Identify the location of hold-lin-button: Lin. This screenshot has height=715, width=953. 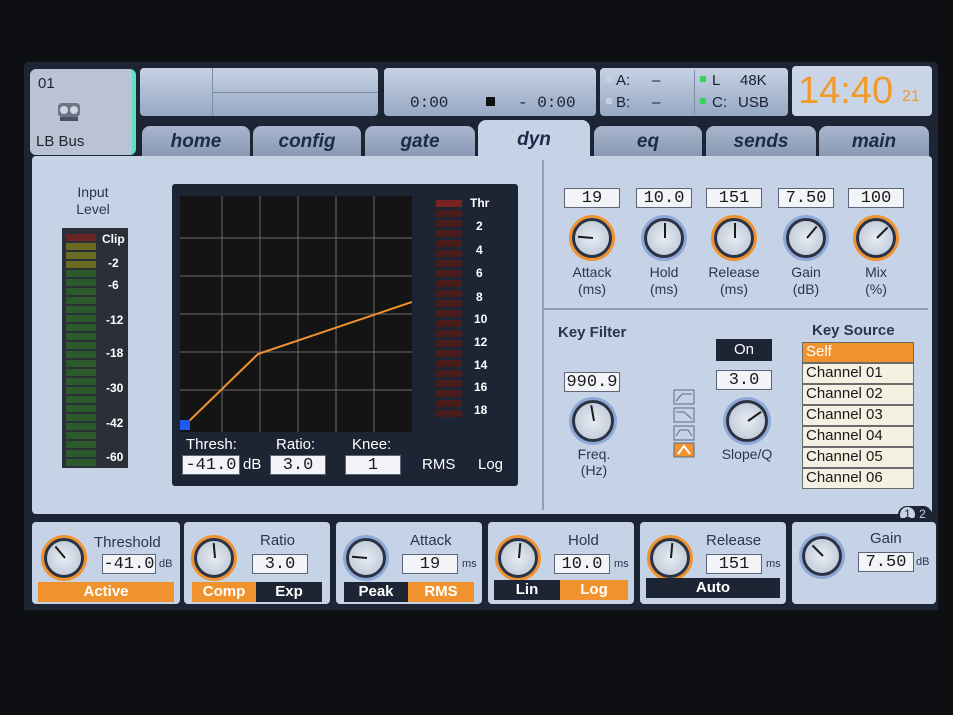
(527, 590).